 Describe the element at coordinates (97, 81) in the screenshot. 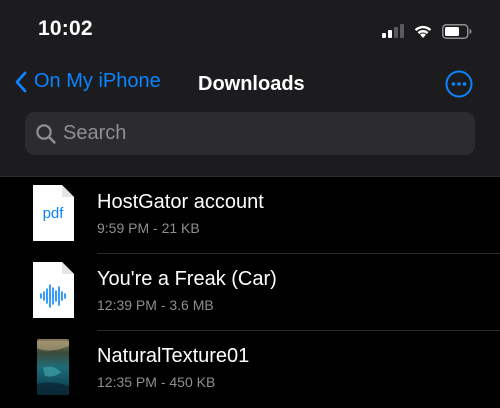

I see `back-button-label: On My iPhone` at that location.